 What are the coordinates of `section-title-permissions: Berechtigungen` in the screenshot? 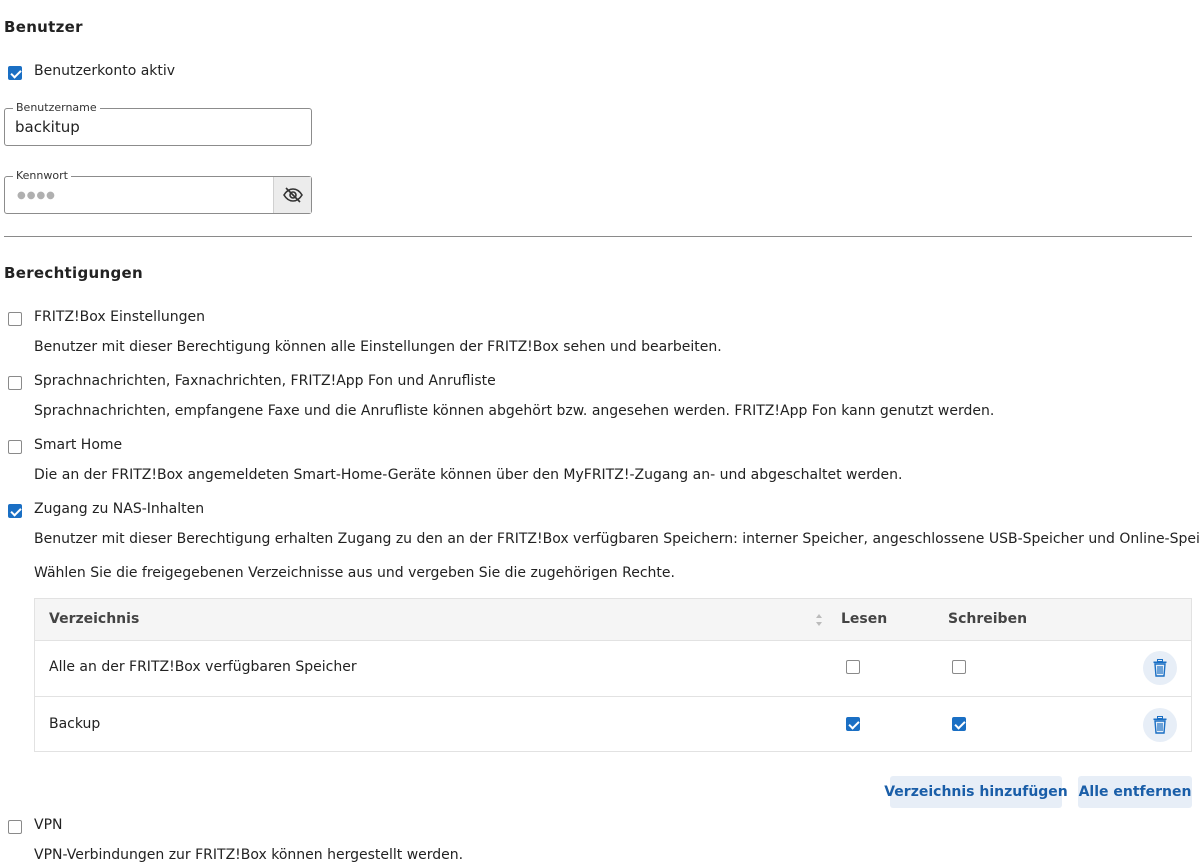 It's located at (73, 273).